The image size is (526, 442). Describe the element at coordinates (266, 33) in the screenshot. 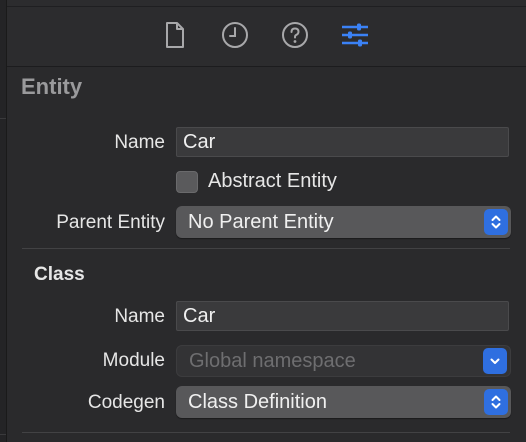

I see `inspector-toolbar` at that location.